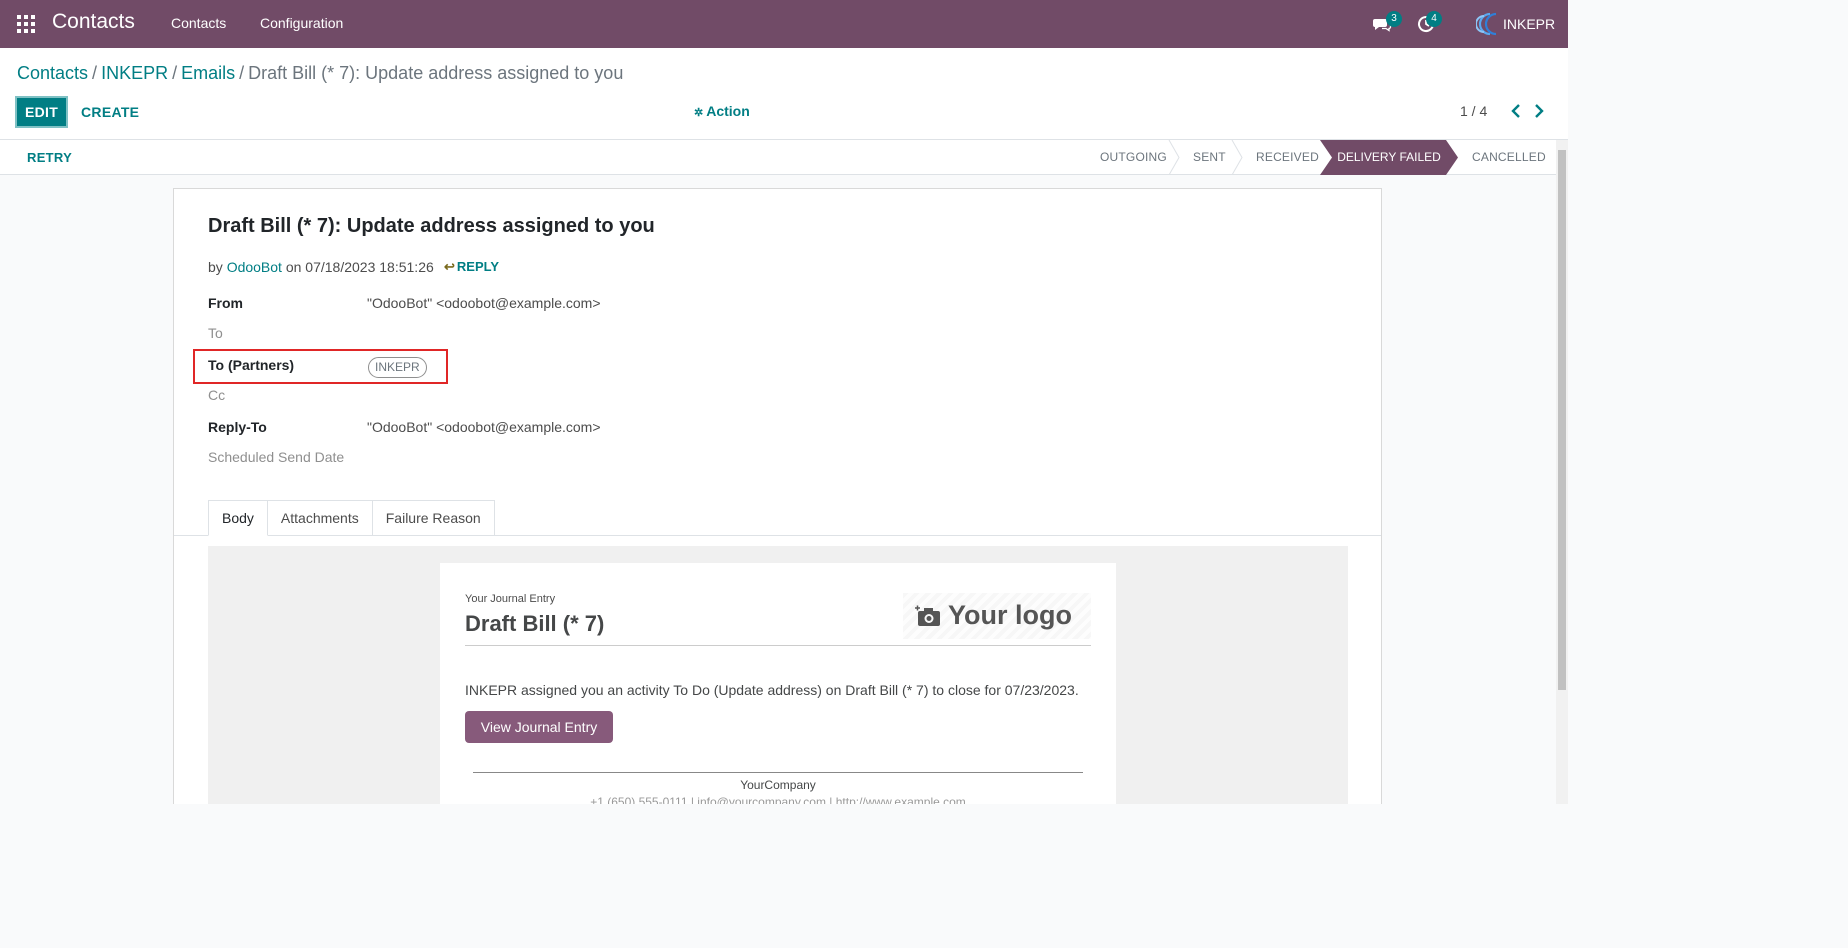 The height and width of the screenshot is (948, 1848). I want to click on email-divider, so click(778, 645).